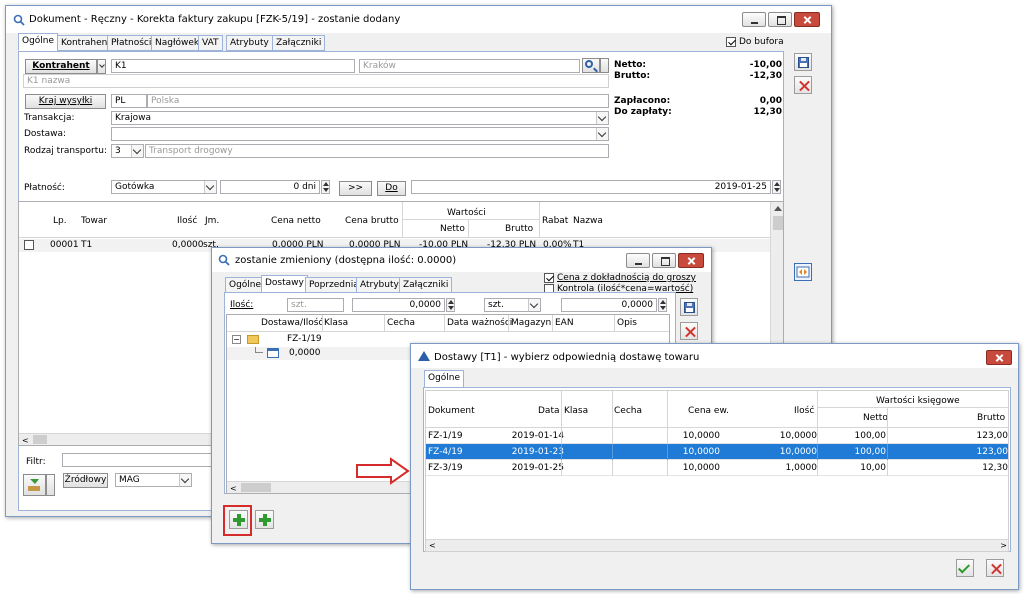 The width and height of the screenshot is (1024, 594). Describe the element at coordinates (264, 519) in the screenshot. I see `add-multiple-button` at that location.